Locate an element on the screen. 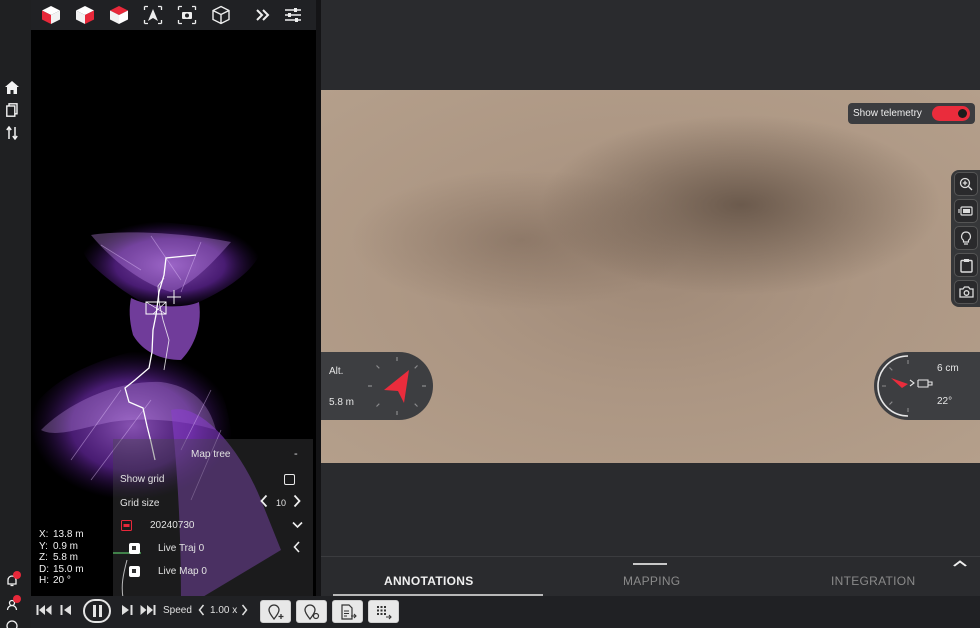 This screenshot has width=980, height=628. attitude-gauge: 6 cm 22° is located at coordinates (927, 386).